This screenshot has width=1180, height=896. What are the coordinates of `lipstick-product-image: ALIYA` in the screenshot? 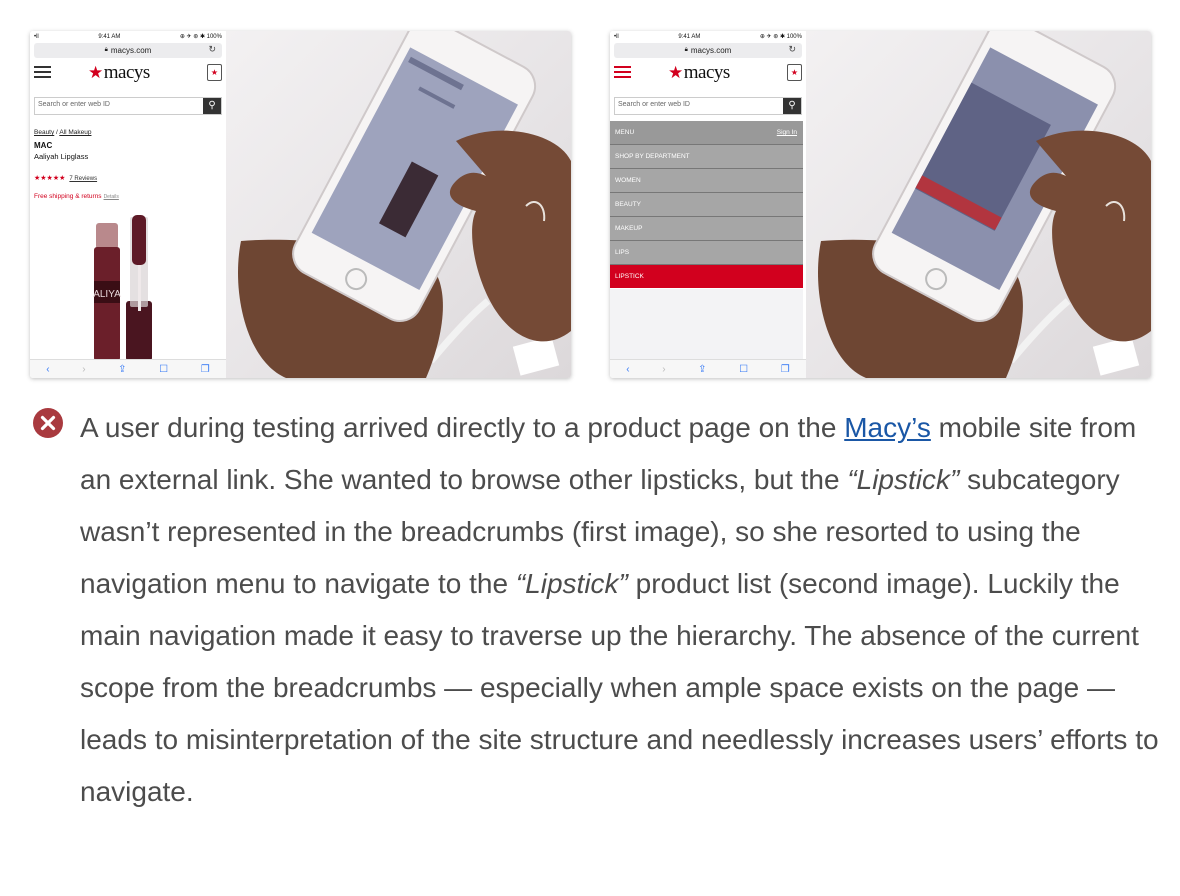 It's located at (122, 288).